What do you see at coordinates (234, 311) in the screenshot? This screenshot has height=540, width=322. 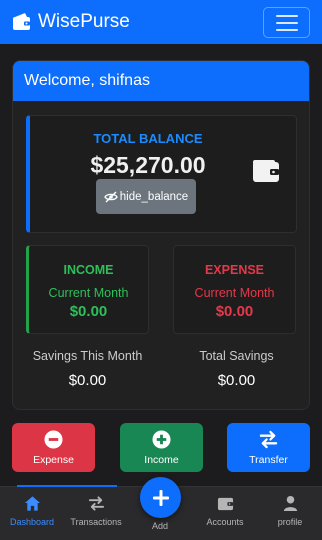 I see `expense-value: $0.00` at bounding box center [234, 311].